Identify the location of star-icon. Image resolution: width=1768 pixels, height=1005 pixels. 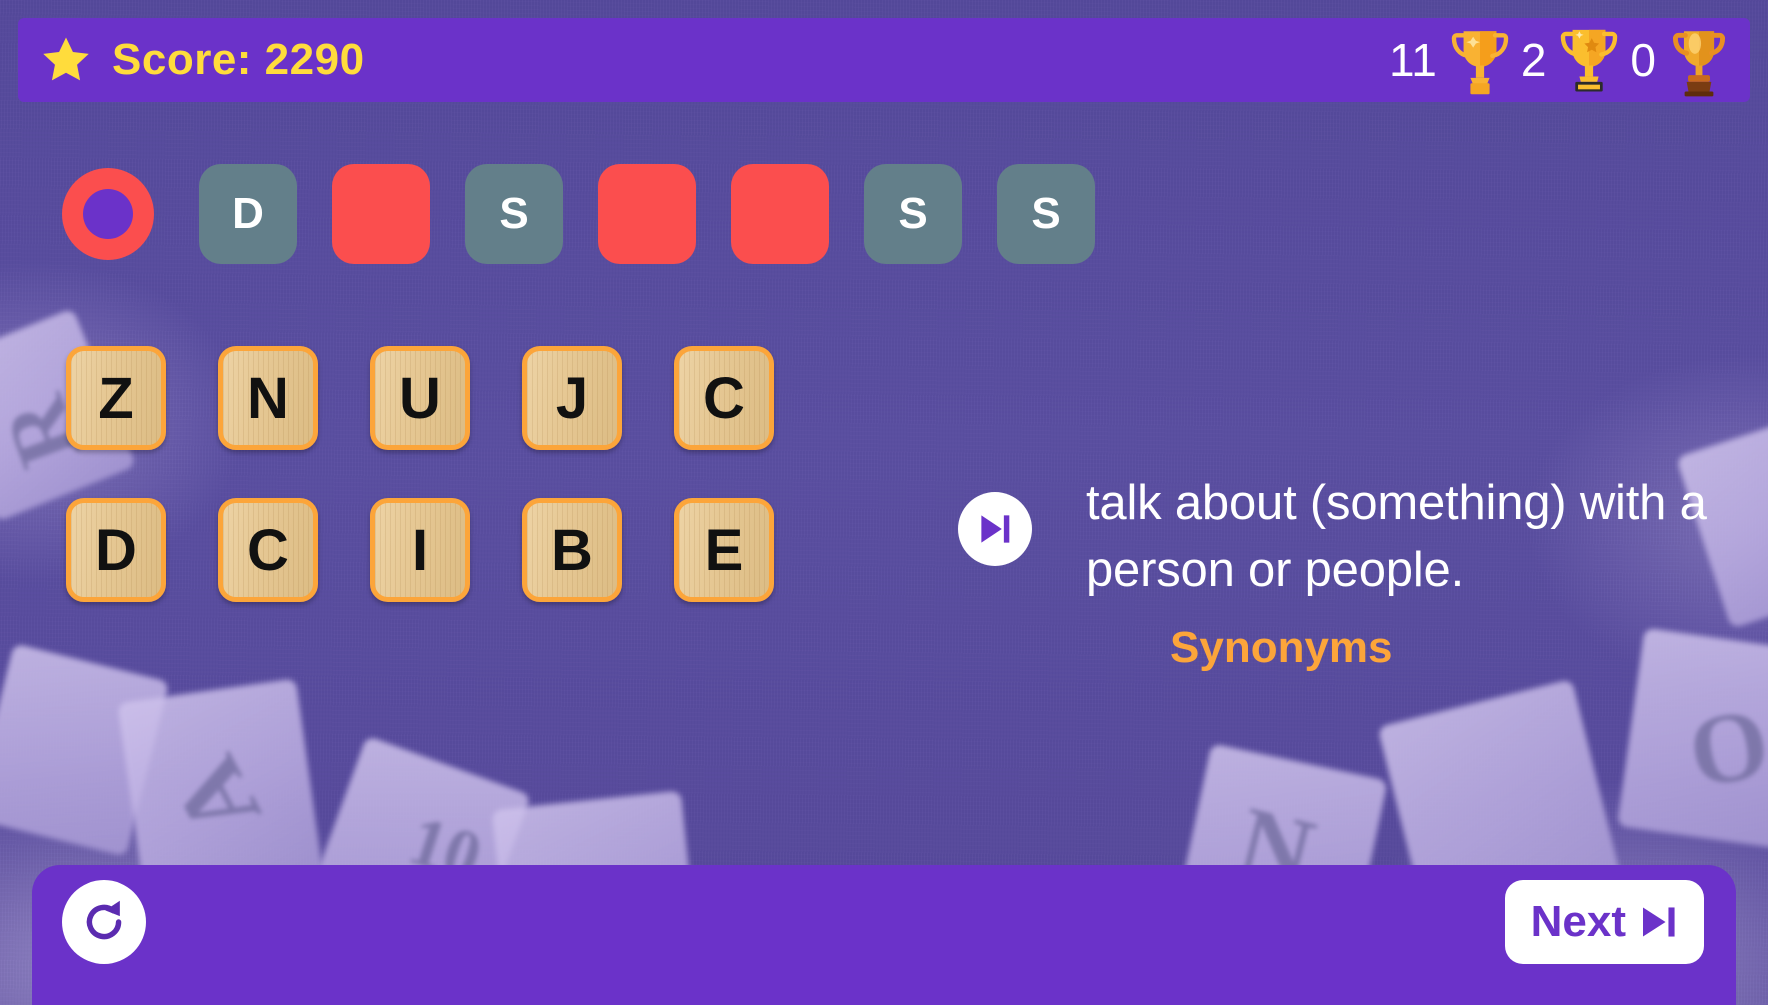
(66, 59).